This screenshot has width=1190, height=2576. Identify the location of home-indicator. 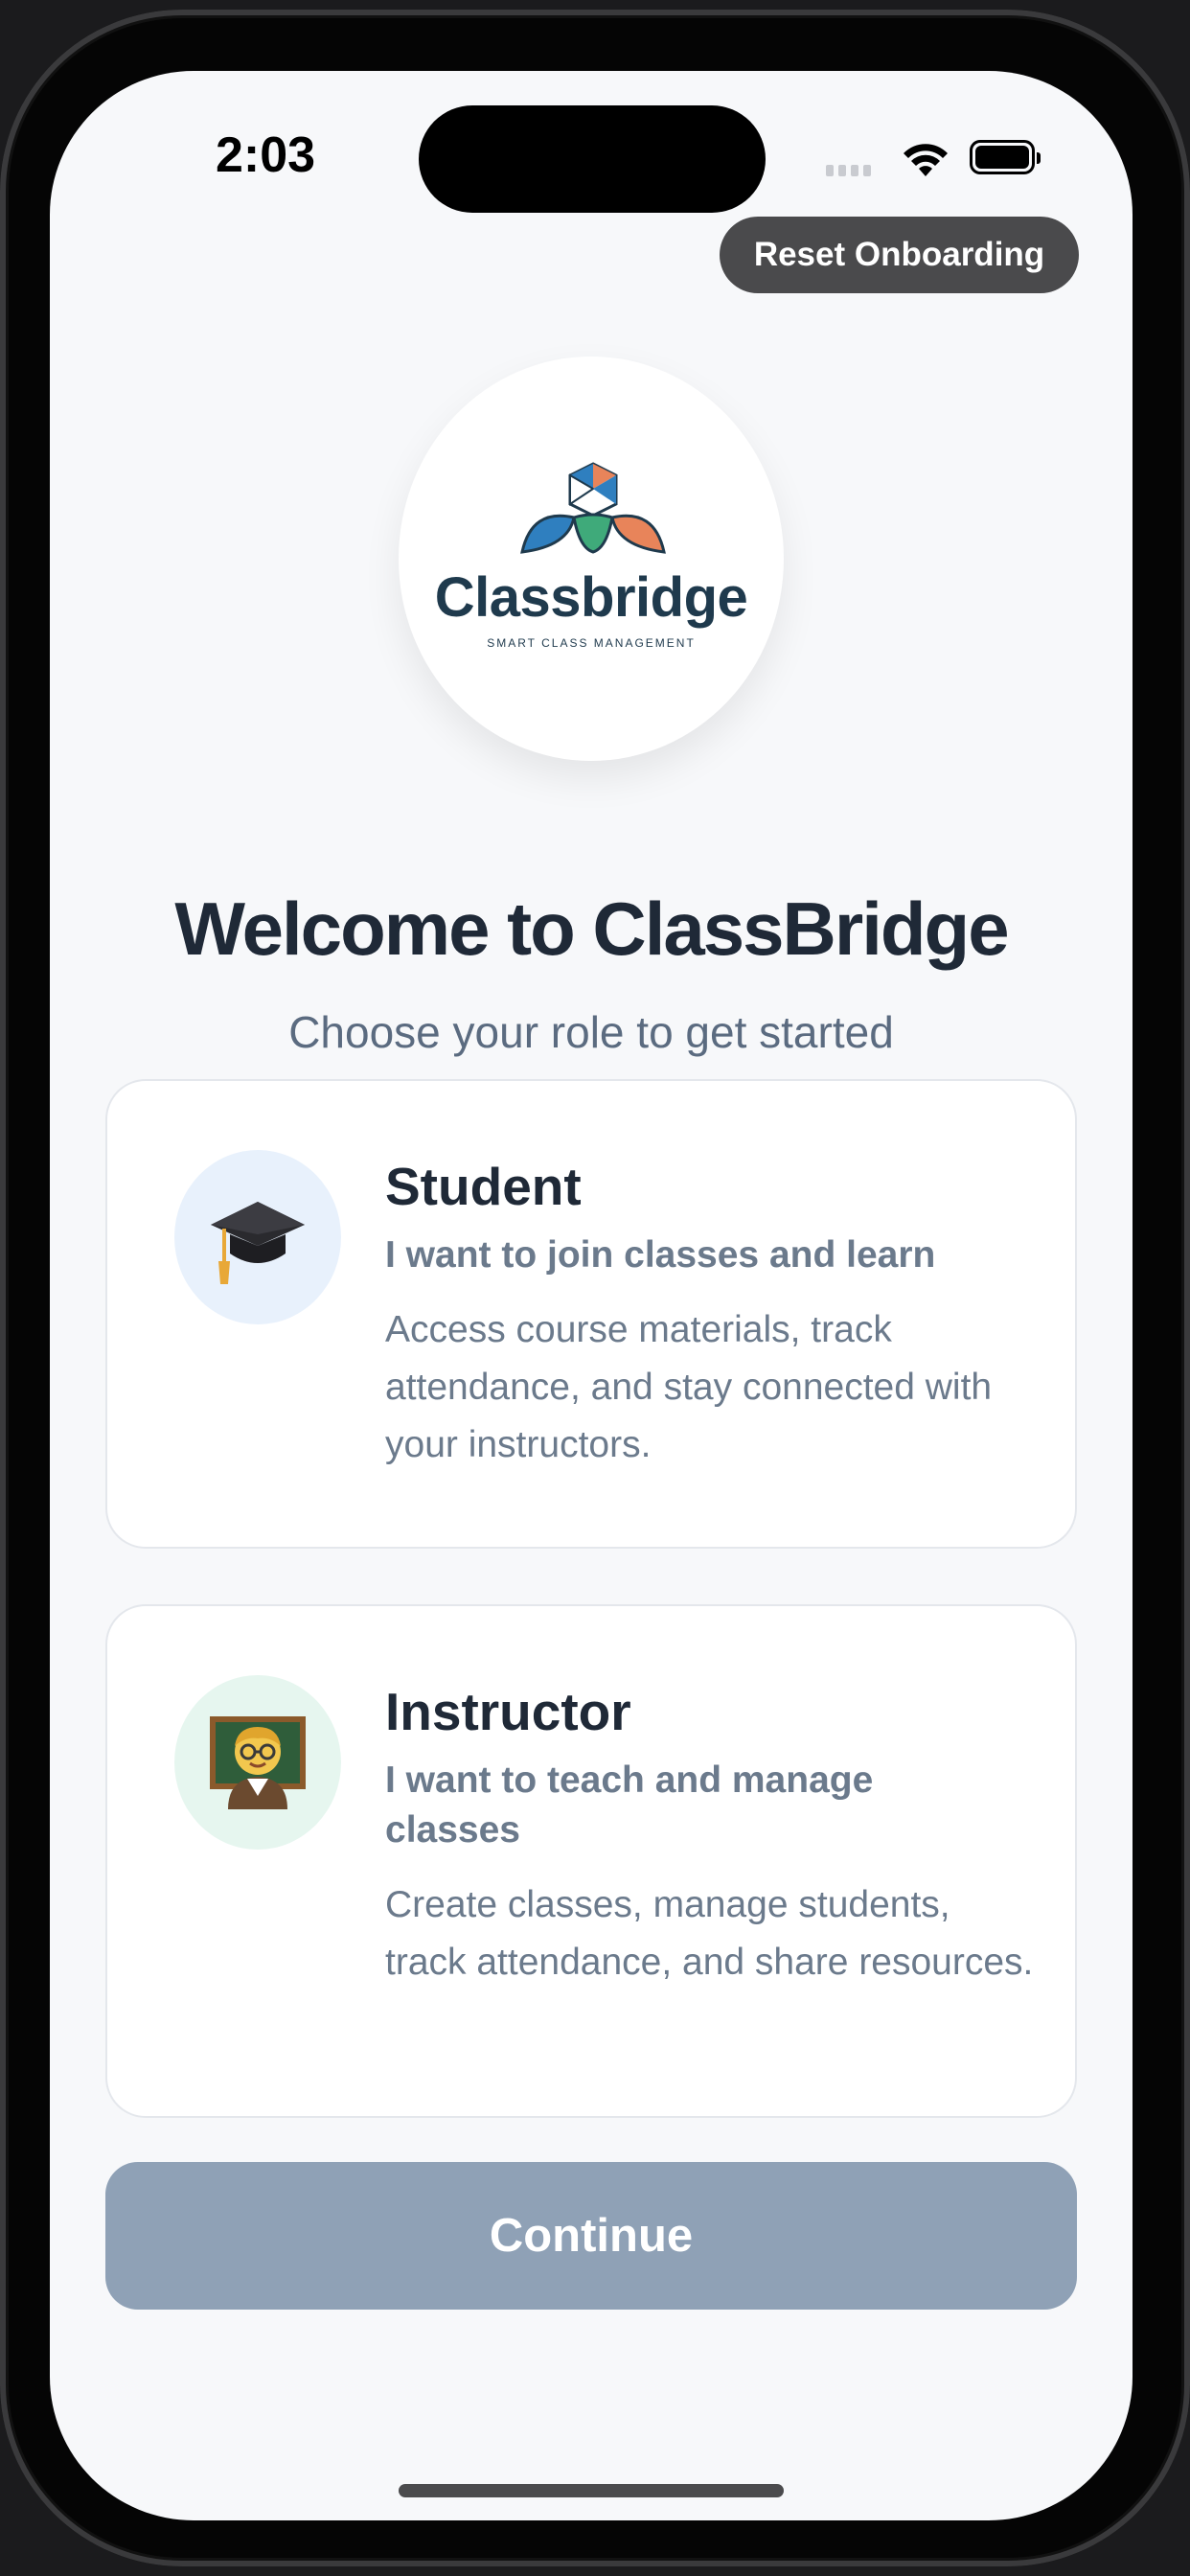
(591, 2490).